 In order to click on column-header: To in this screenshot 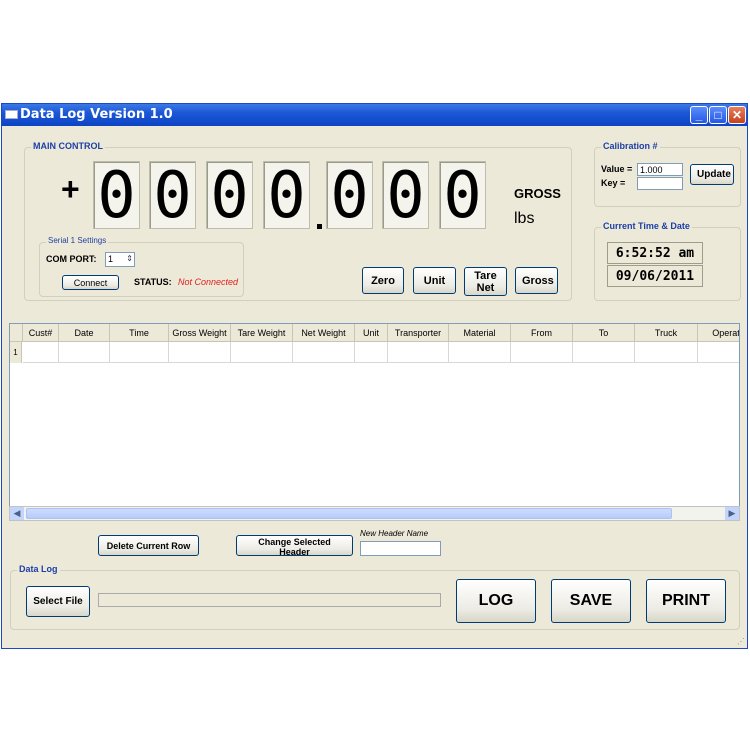, I will do `click(604, 333)`.